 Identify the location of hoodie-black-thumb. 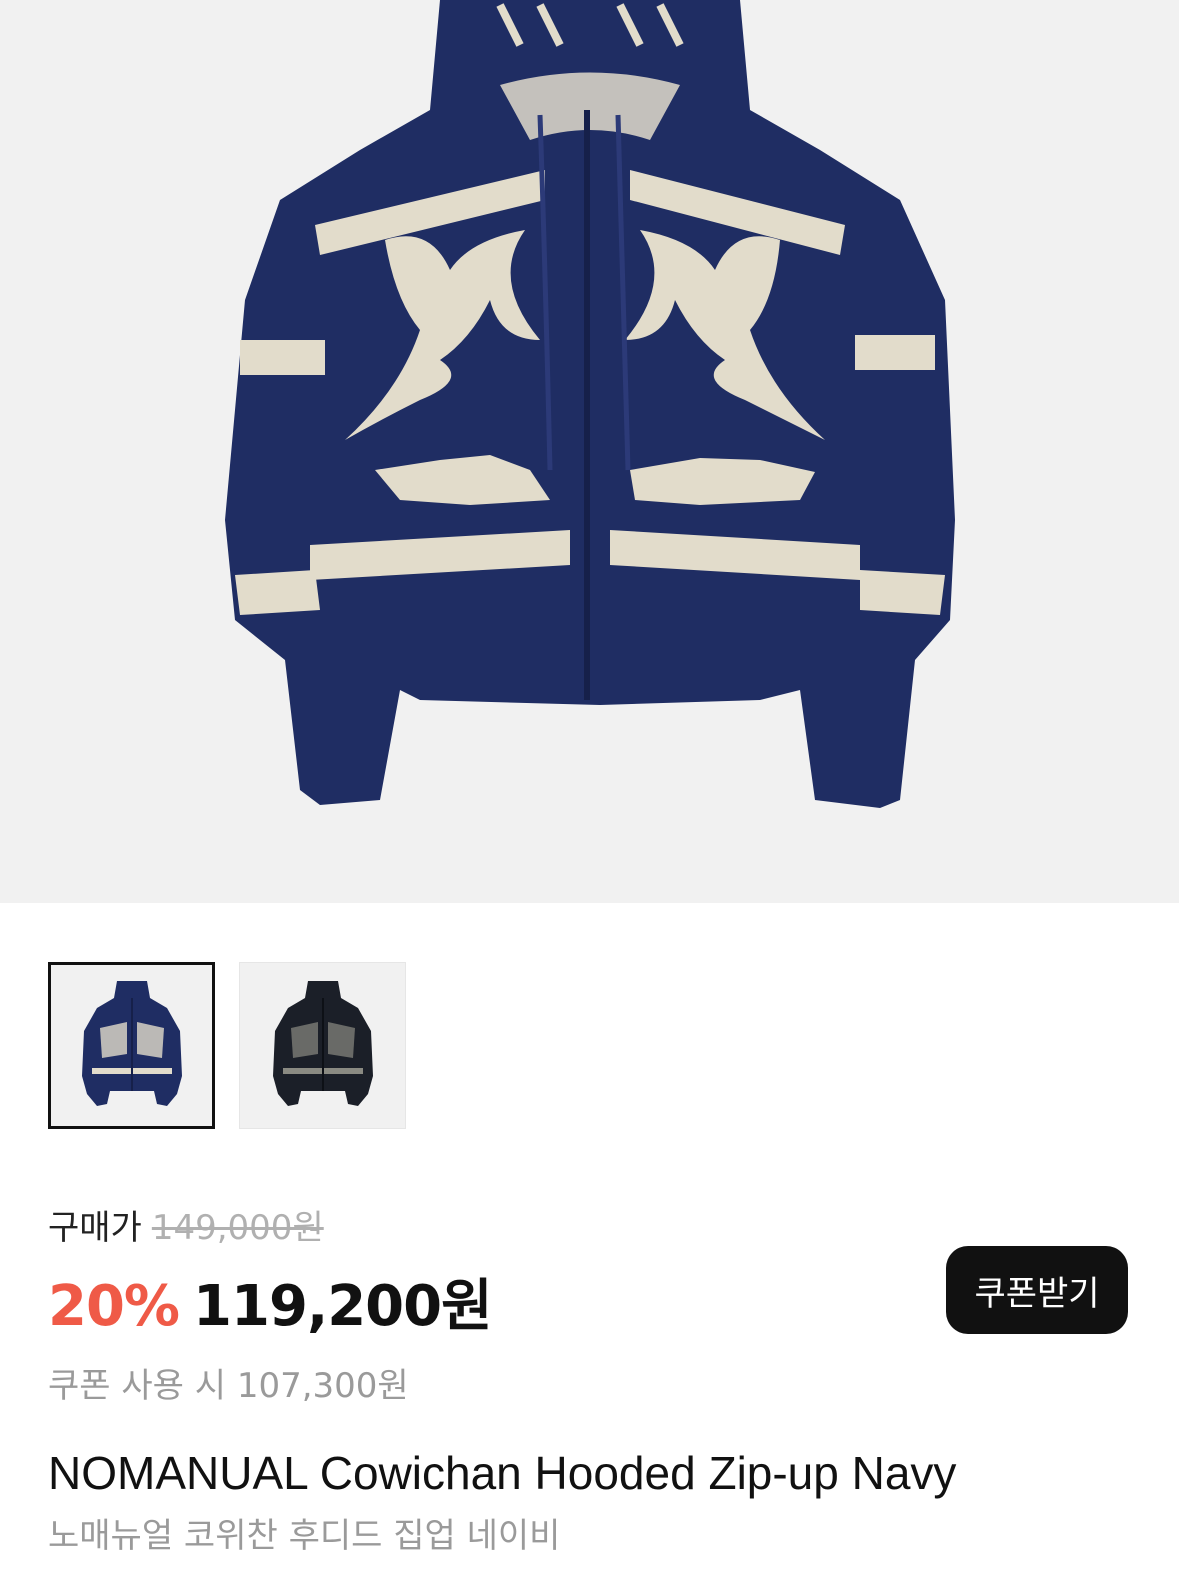
(322, 1043).